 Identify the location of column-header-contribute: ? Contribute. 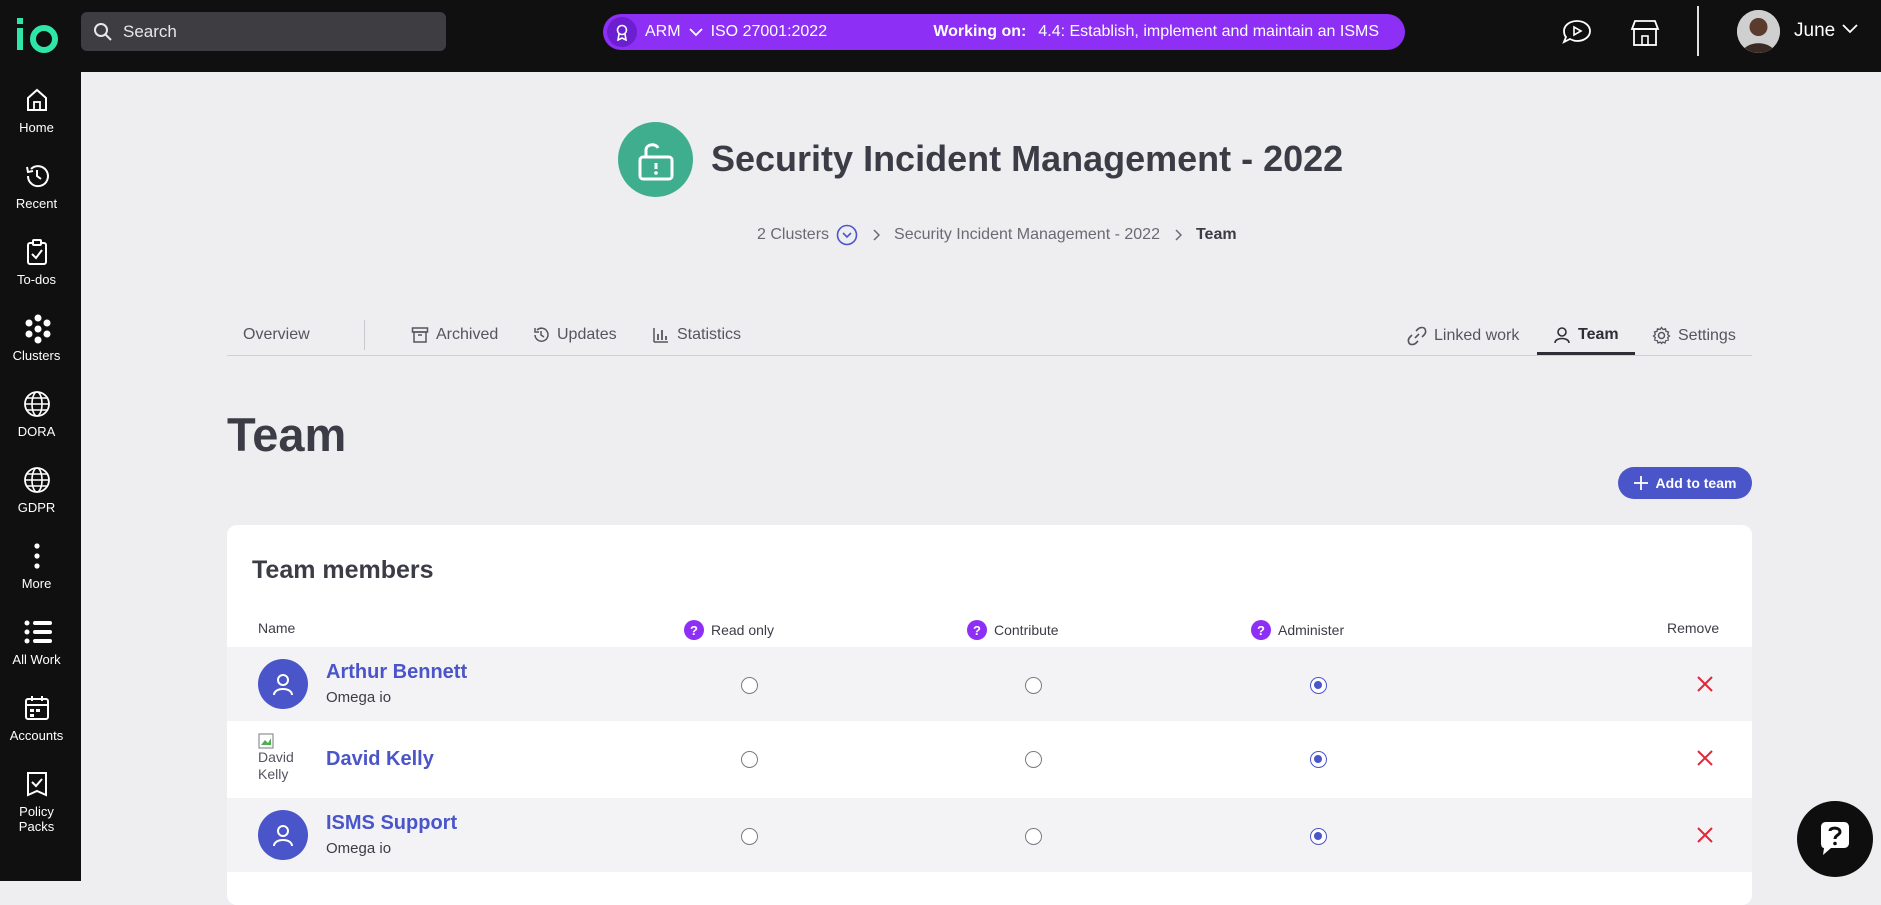
(1013, 630).